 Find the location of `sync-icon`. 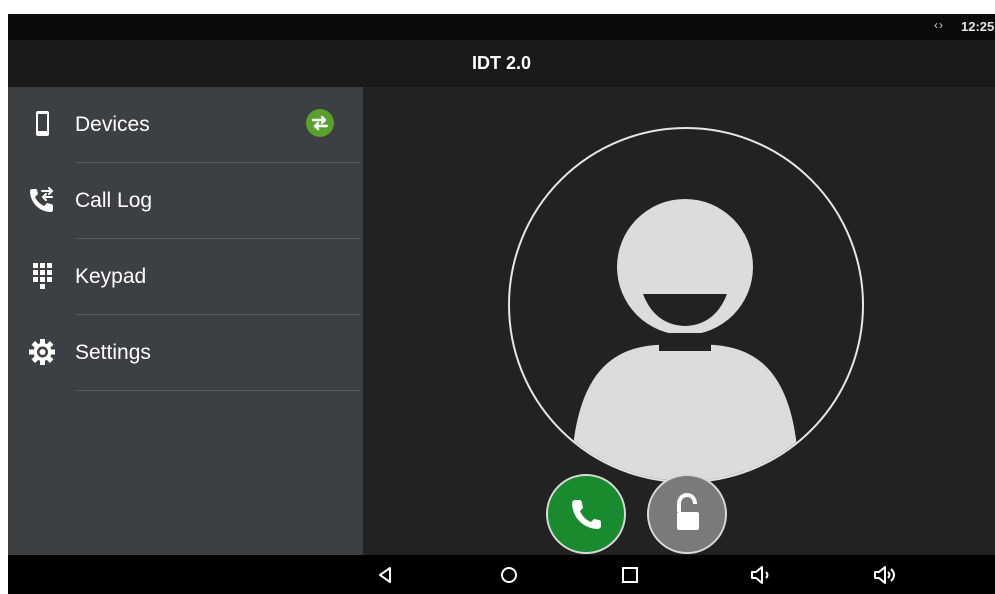

sync-icon is located at coordinates (320, 123).